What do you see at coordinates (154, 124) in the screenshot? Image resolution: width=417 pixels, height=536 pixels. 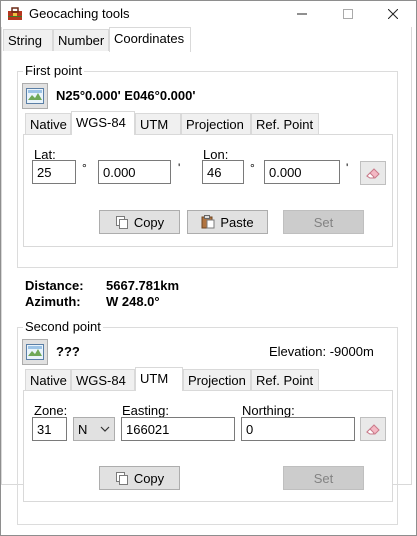 I see `fp-tab-utm-label: UTM` at bounding box center [154, 124].